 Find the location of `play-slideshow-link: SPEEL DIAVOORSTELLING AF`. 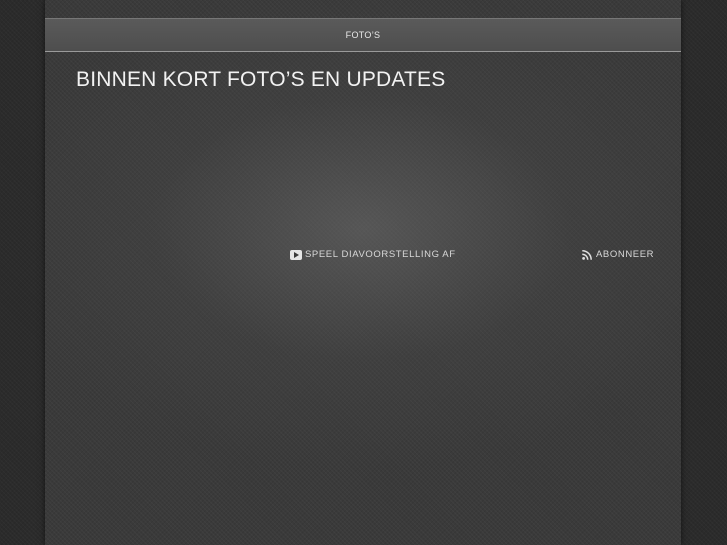

play-slideshow-link: SPEEL DIAVOORSTELLING AF is located at coordinates (373, 254).